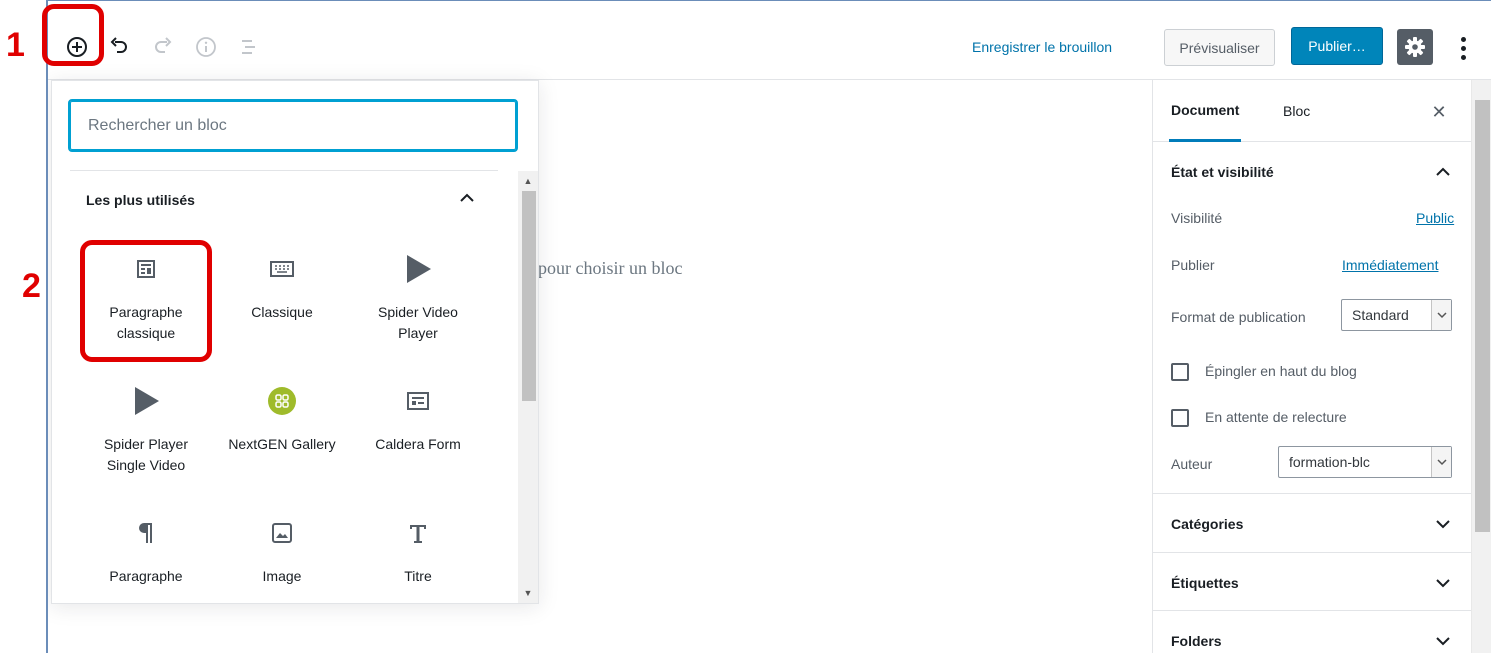  I want to click on more-options-button, so click(1463, 48).